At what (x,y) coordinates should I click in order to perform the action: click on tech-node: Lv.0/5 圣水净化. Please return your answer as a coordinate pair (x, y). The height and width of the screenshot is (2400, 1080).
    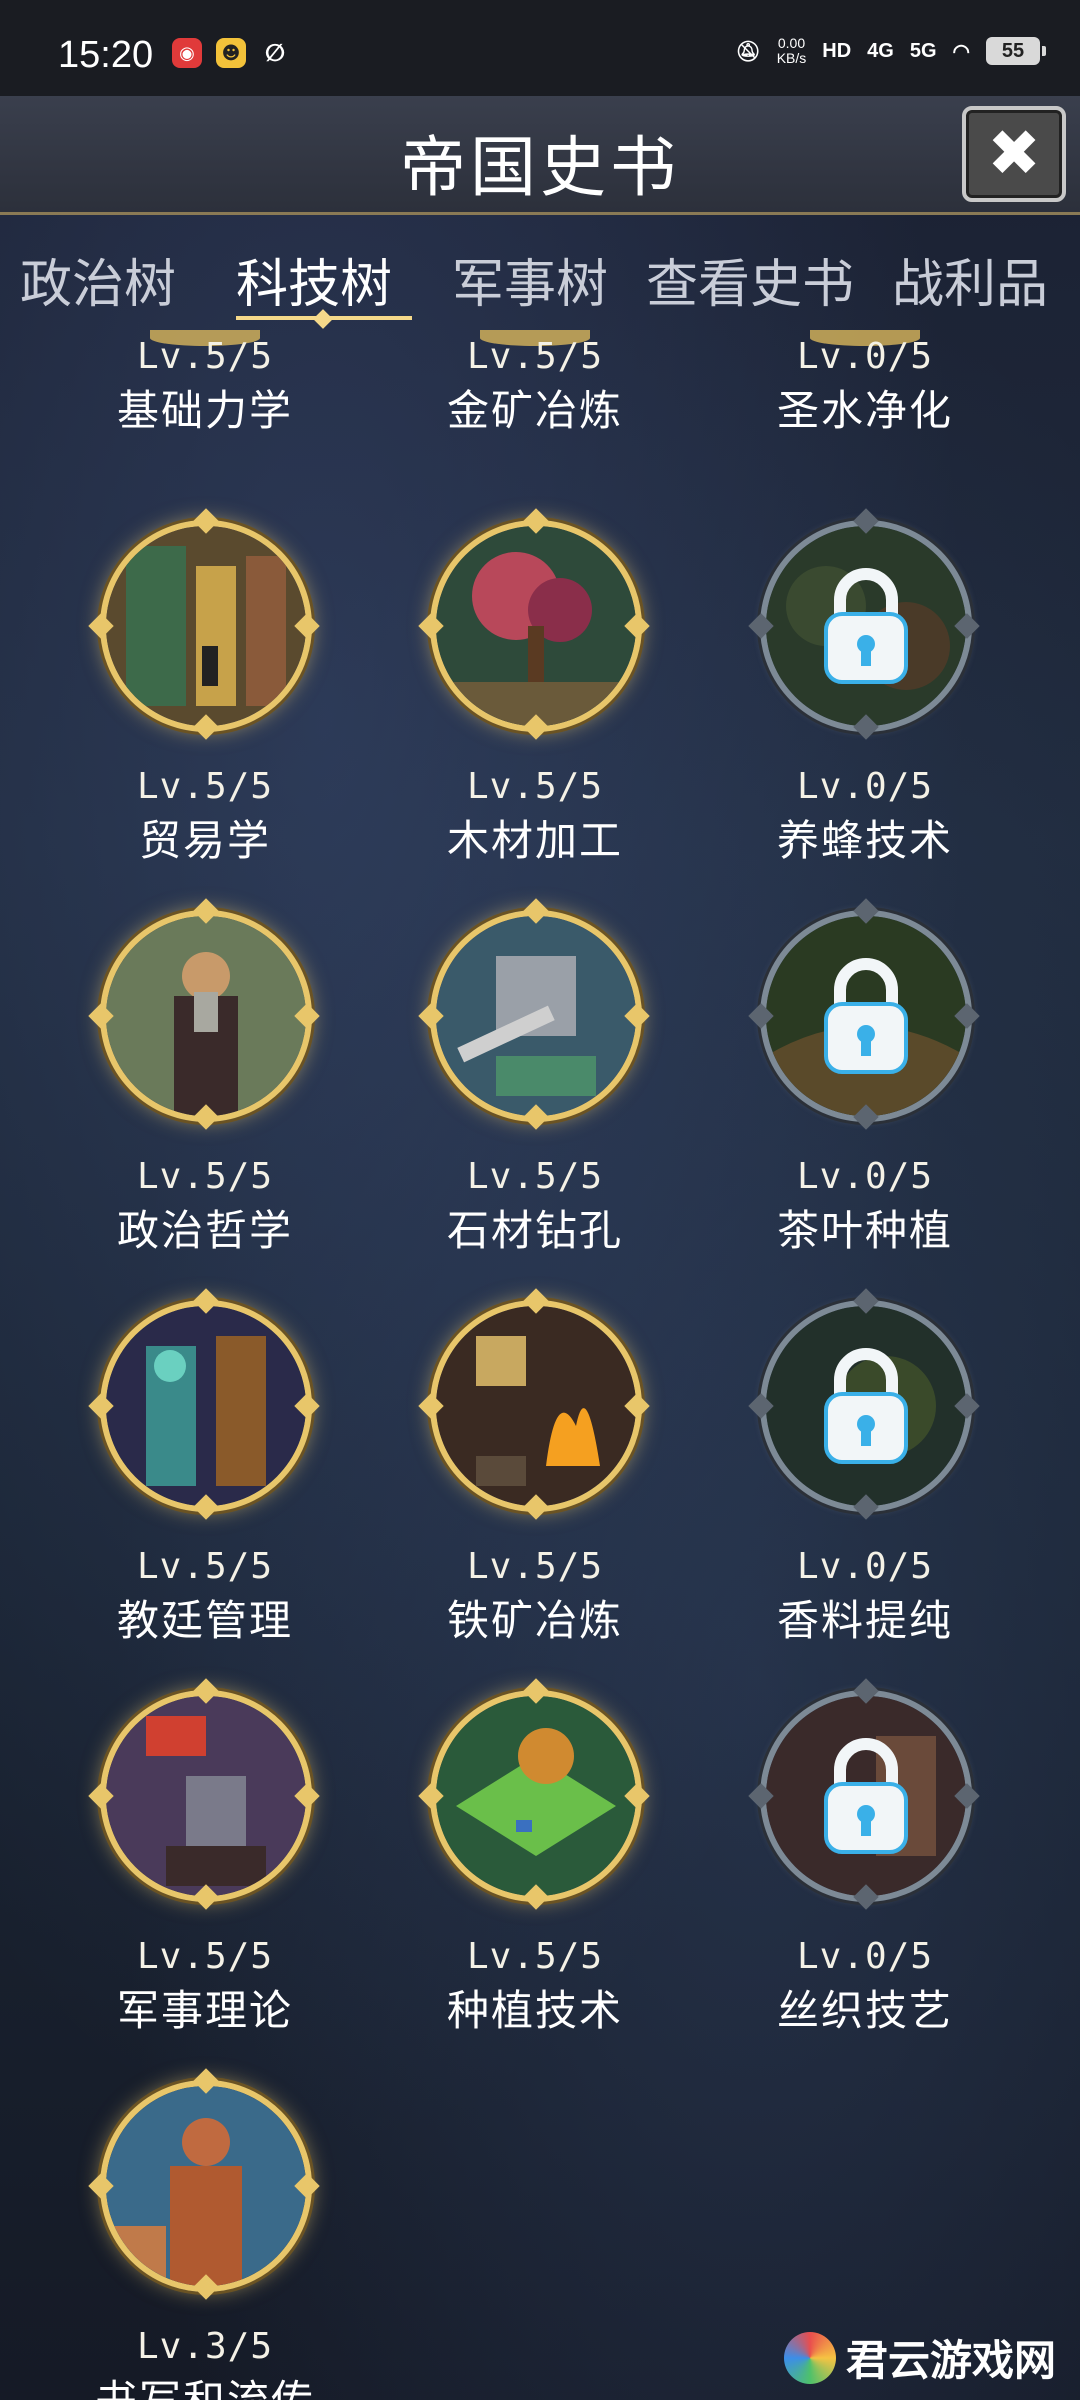
    Looking at the image, I should click on (865, 384).